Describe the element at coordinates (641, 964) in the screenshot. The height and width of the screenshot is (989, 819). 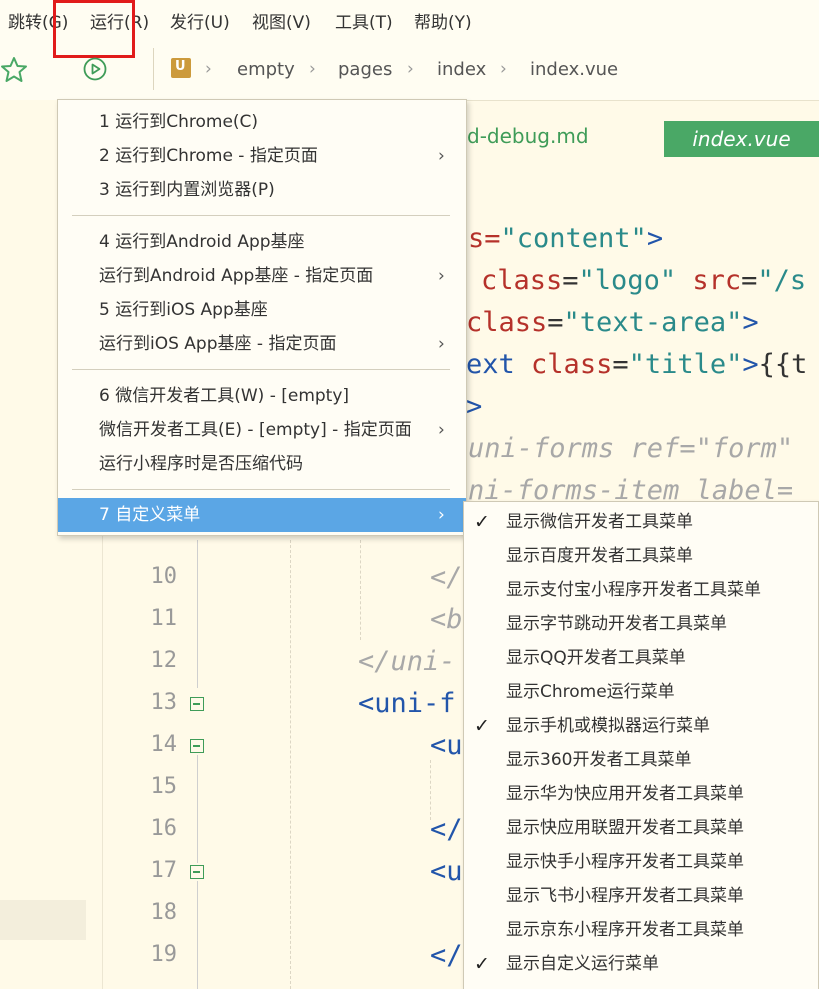
I see `submenu-item: ✓ 显示自定义运行菜单` at that location.